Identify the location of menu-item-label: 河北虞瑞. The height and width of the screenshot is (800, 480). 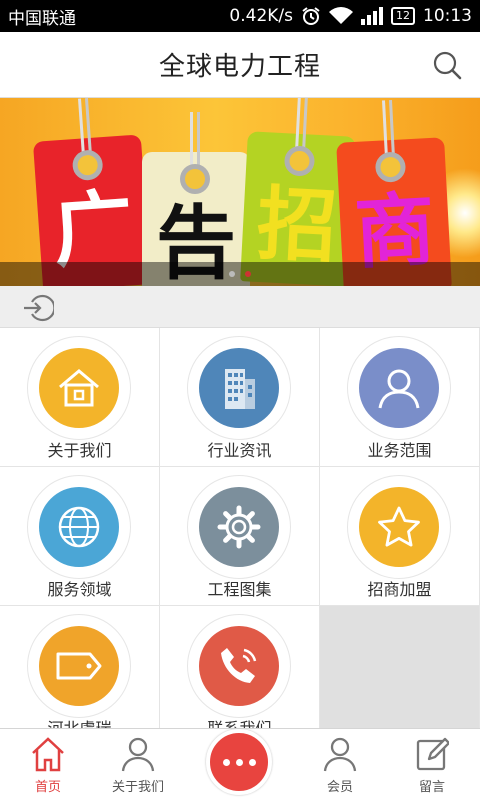
(79, 721).